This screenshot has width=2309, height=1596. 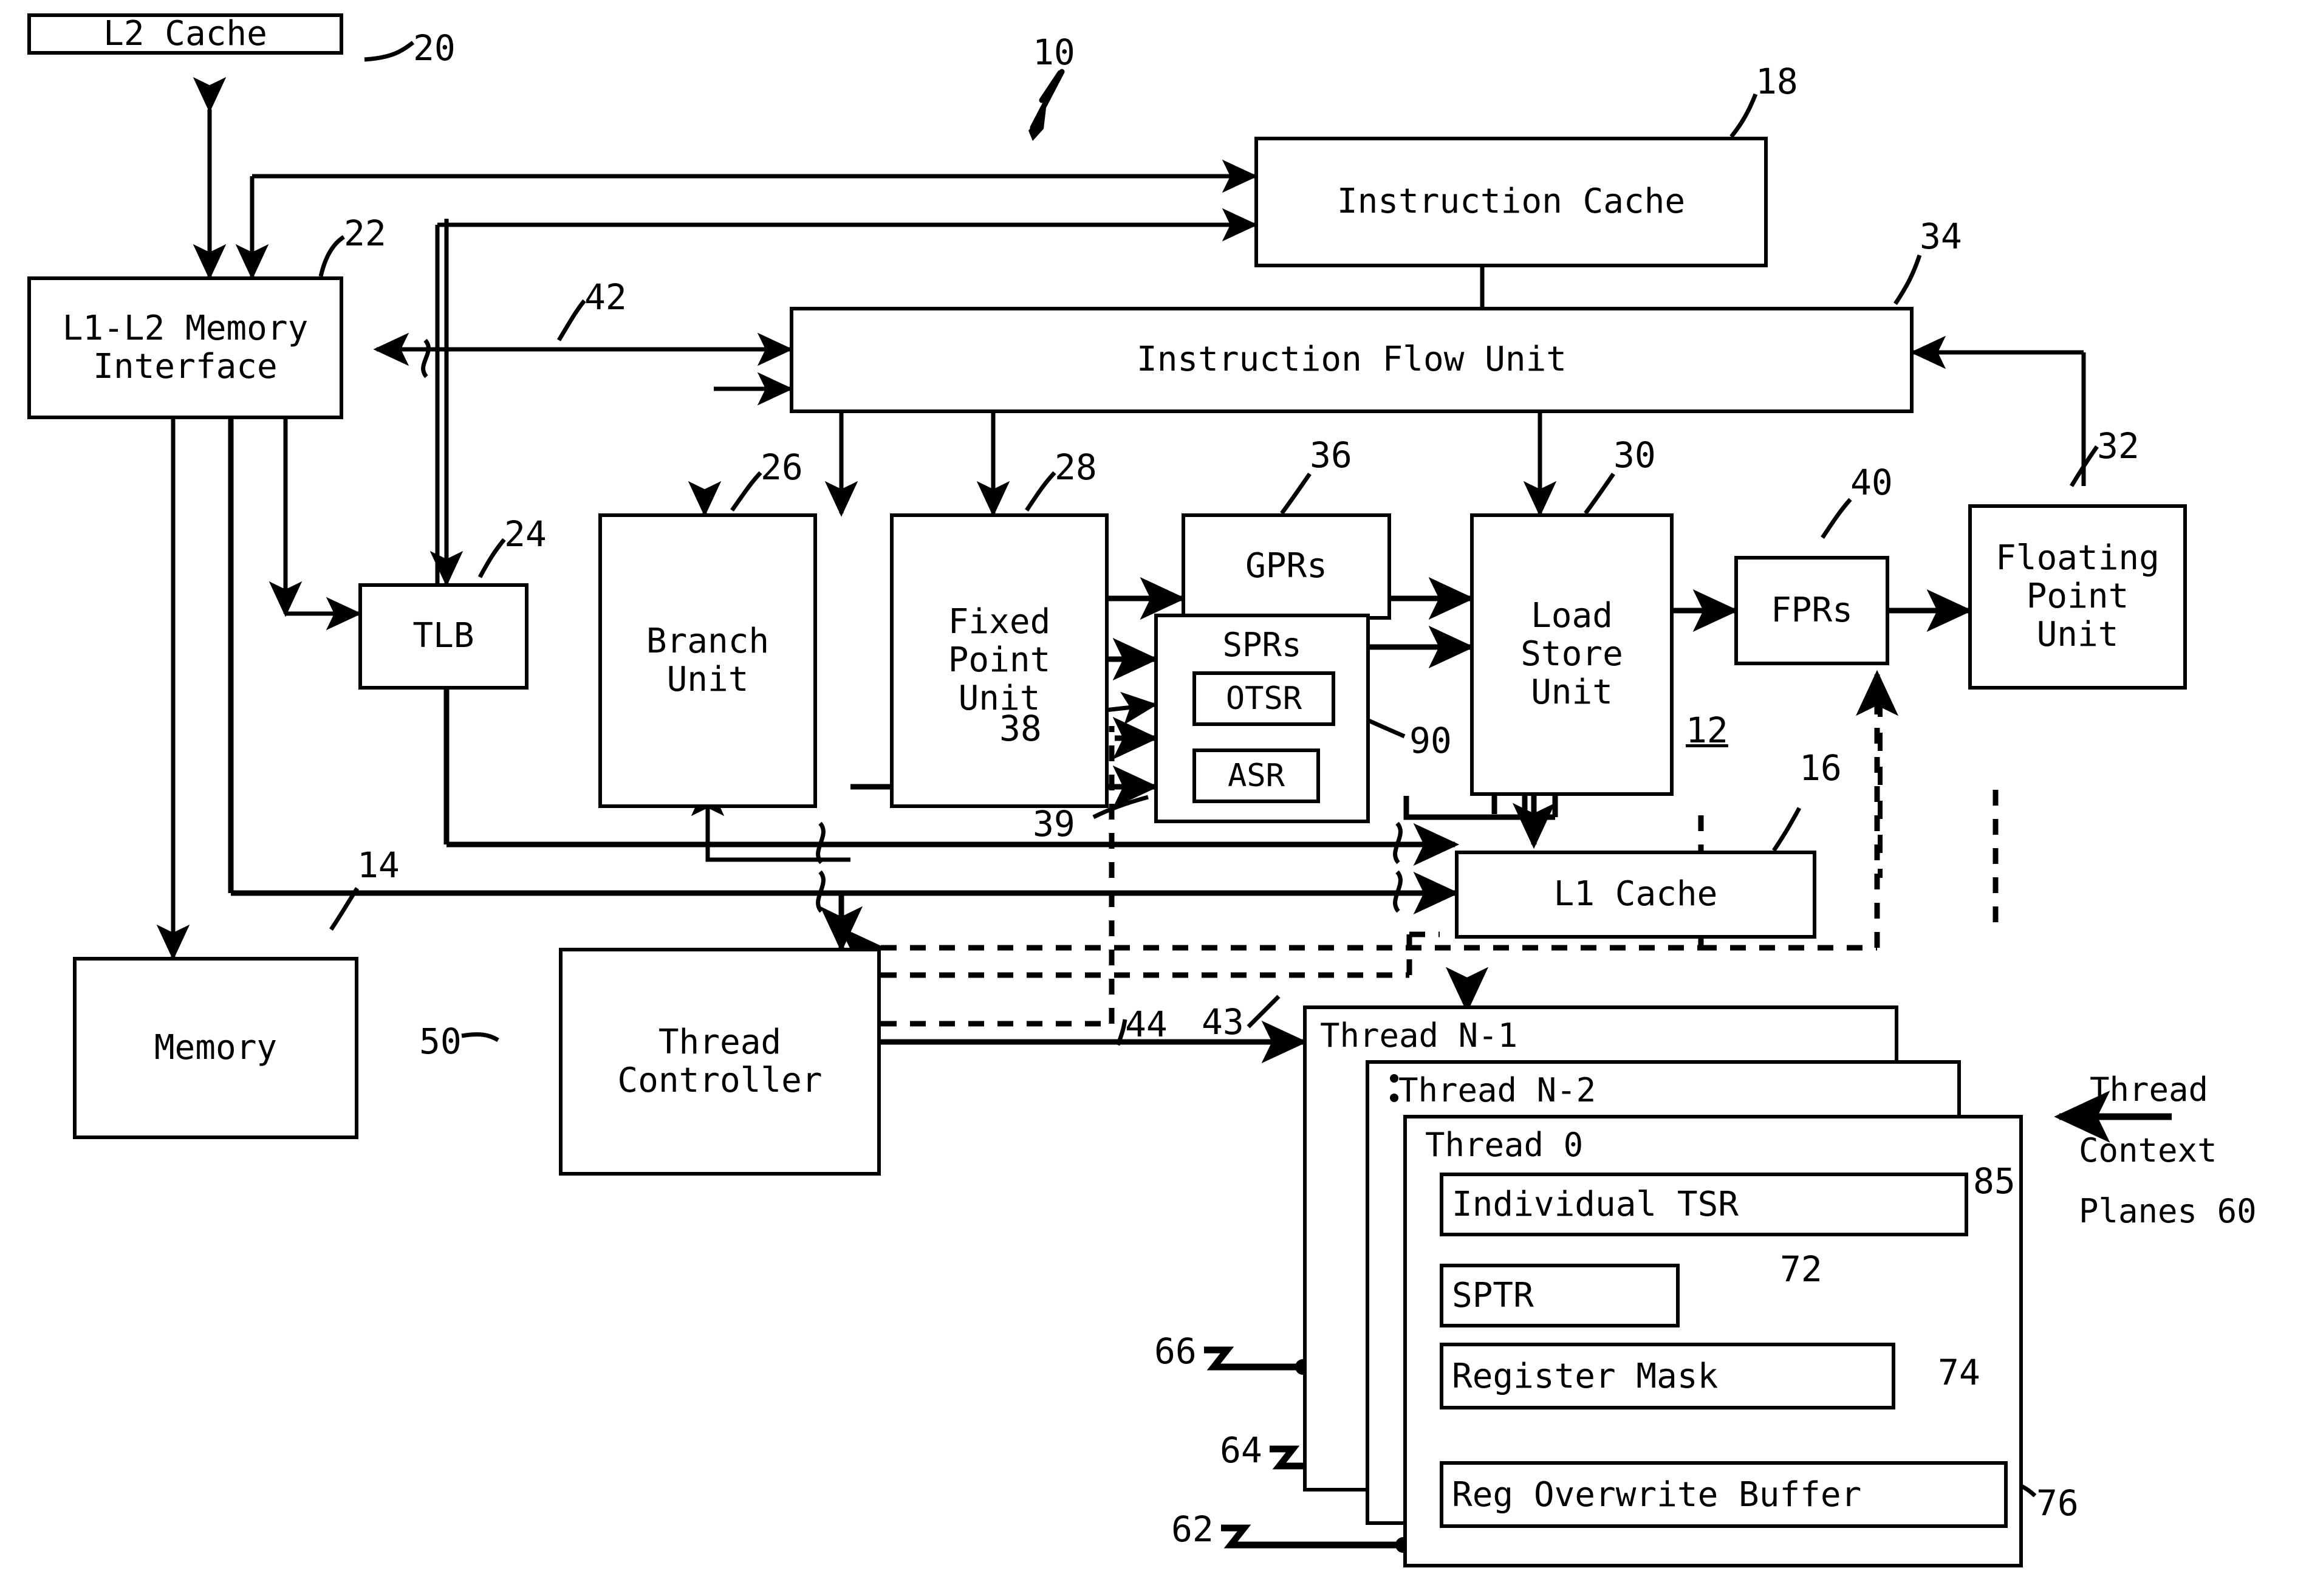 I want to click on block-floating-point-unit: Floating Point Unit, so click(x=2077, y=597).